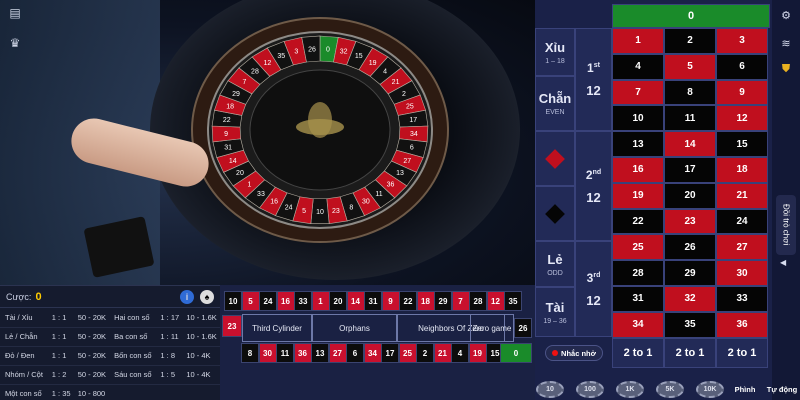  Describe the element at coordinates (690, 92) in the screenshot. I see `number-cell: 8` at that location.